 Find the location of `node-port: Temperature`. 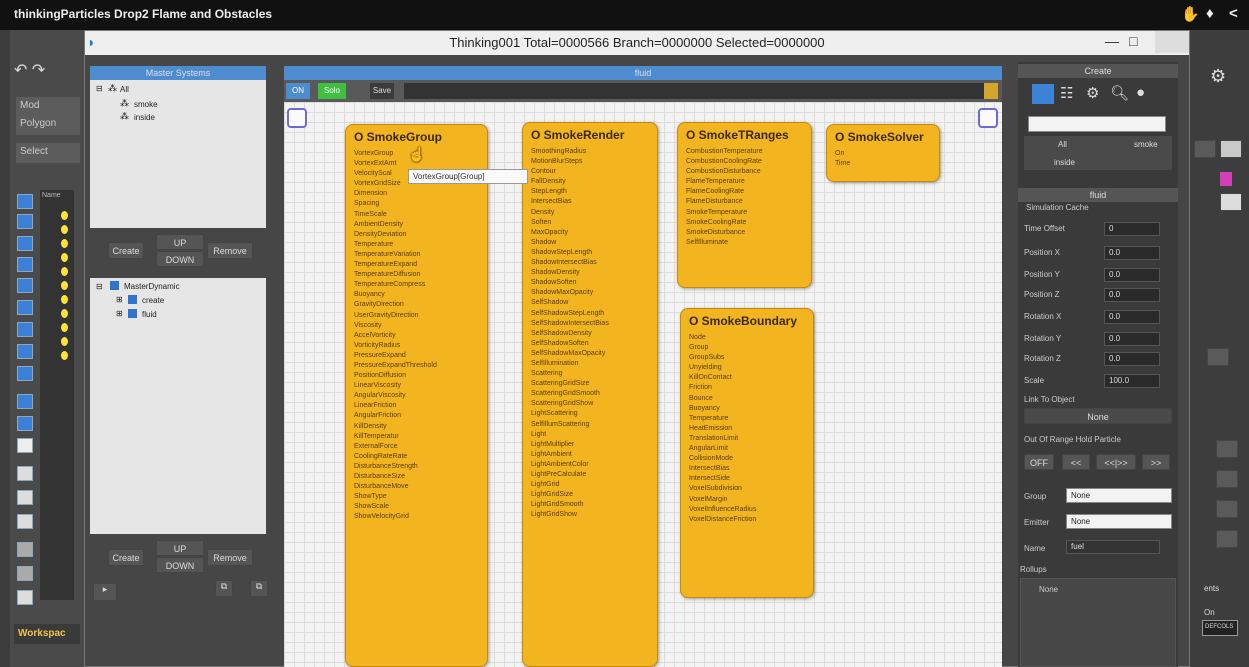

node-port: Temperature is located at coordinates (751, 419).